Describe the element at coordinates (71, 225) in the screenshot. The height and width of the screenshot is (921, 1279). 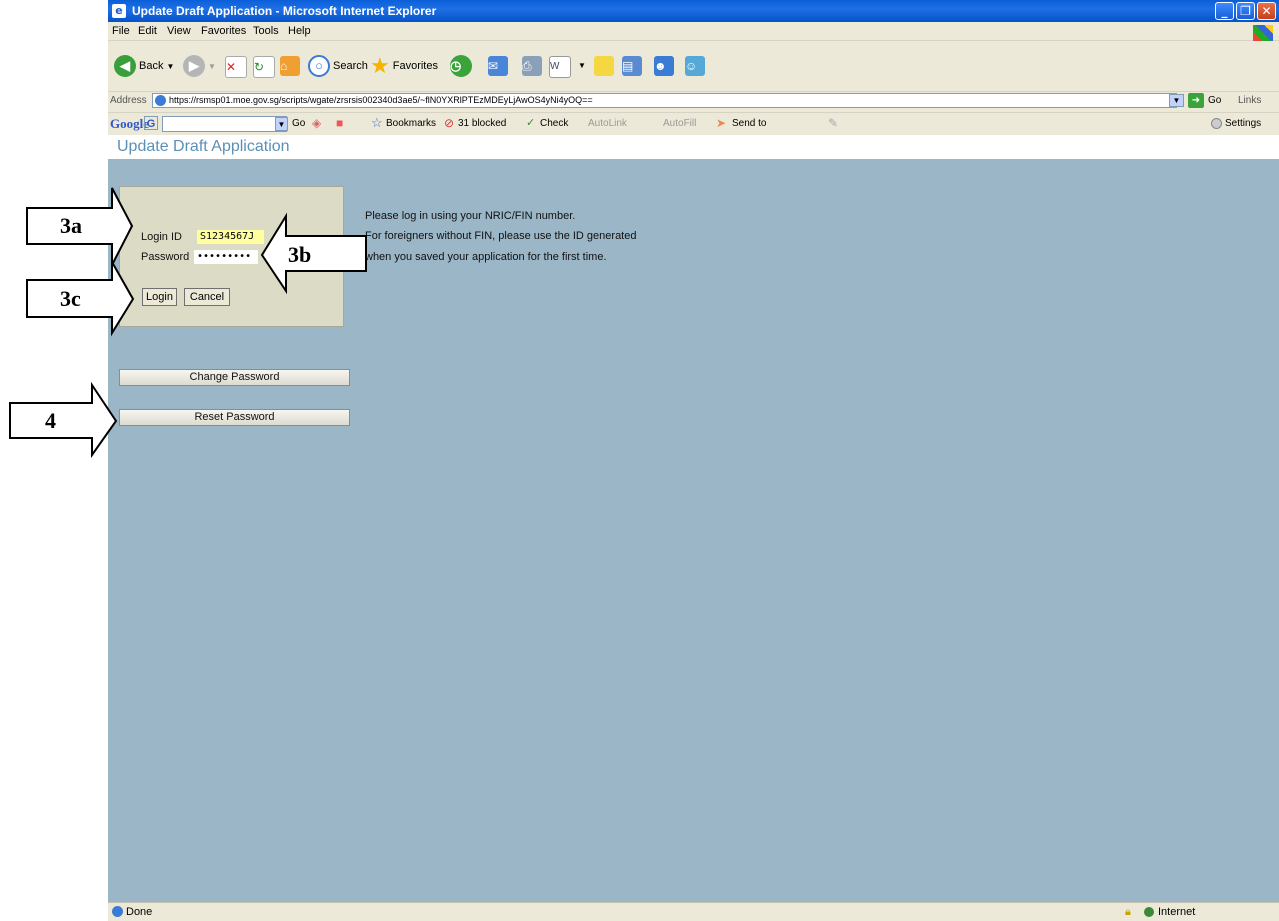
I see `callout-label-3a: 3a` at that location.